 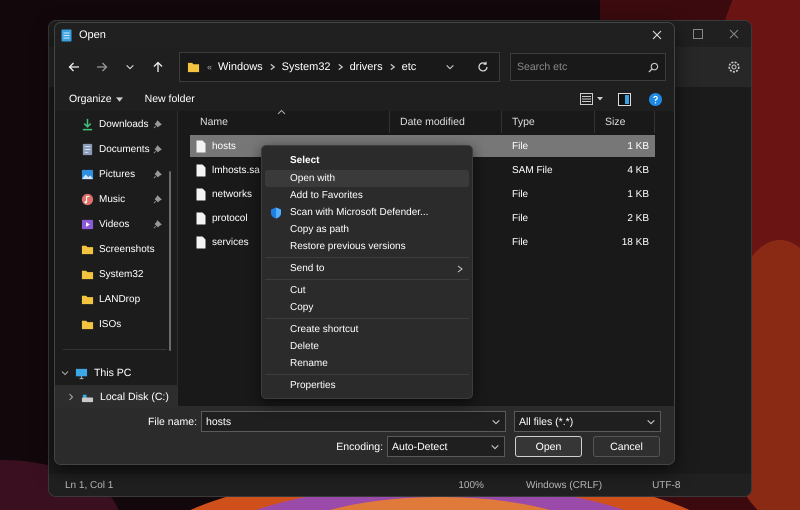 What do you see at coordinates (635, 242) in the screenshot?
I see `file-size: 18 KB` at bounding box center [635, 242].